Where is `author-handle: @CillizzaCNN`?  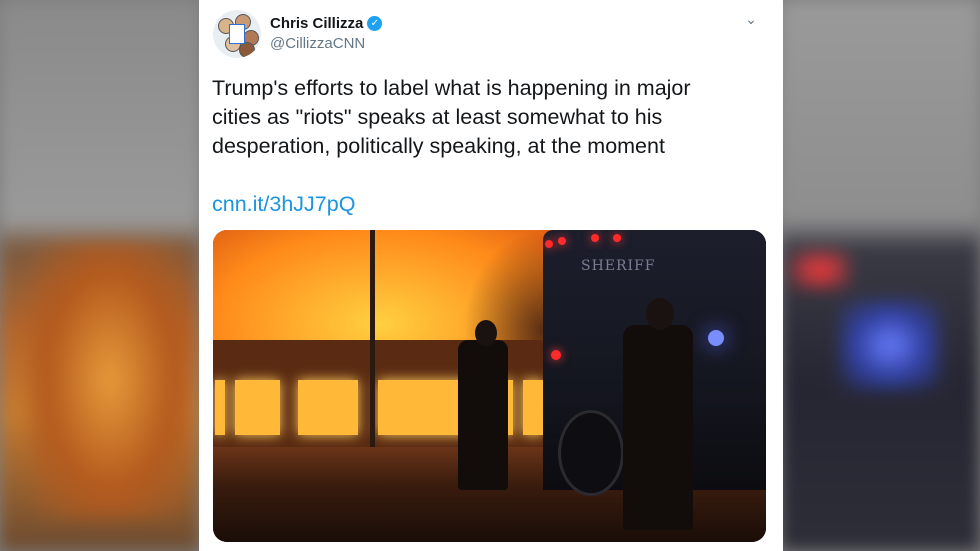 author-handle: @CillizzaCNN is located at coordinates (317, 43).